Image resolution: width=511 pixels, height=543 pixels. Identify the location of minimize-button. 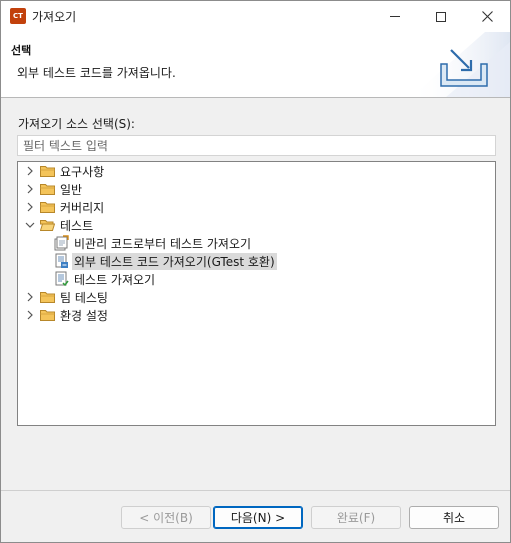
(395, 16).